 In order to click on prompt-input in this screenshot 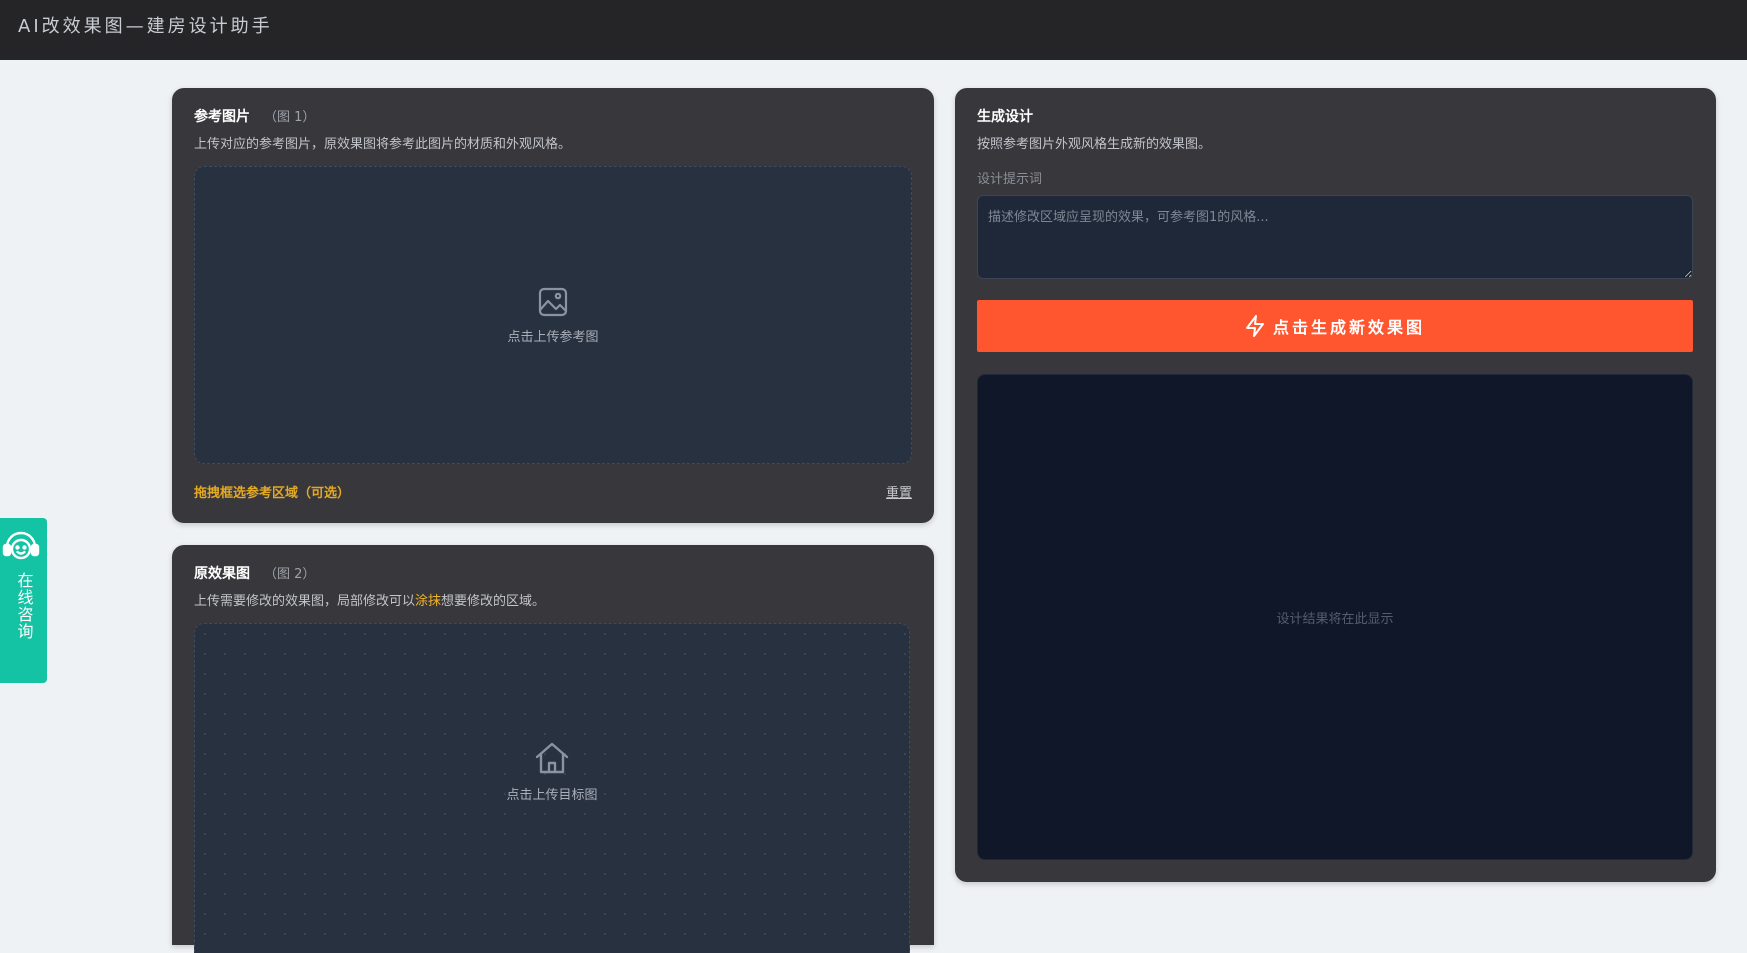, I will do `click(1335, 237)`.